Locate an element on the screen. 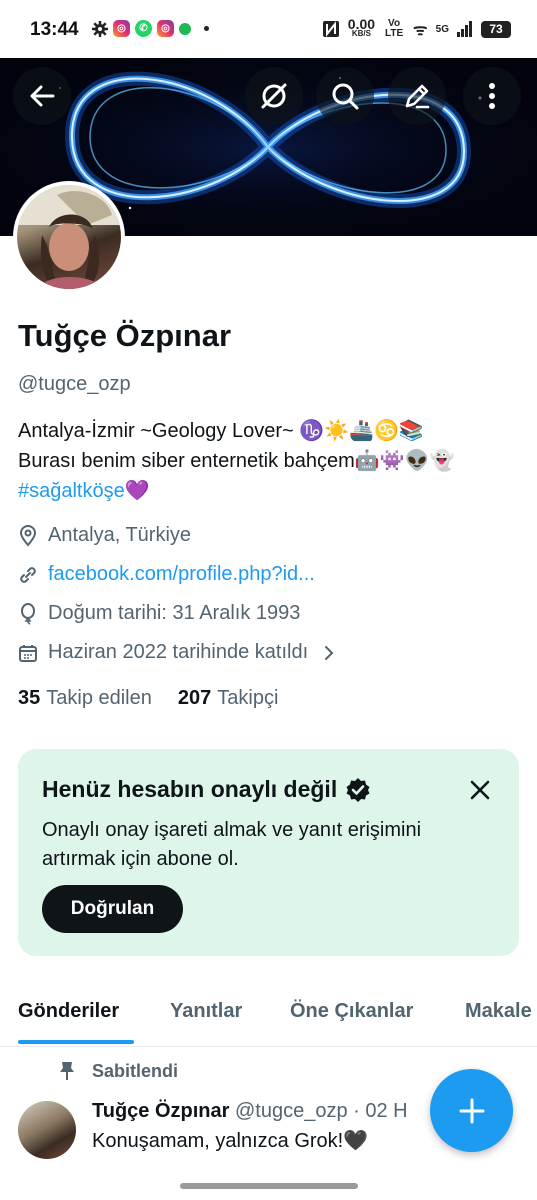 The height and width of the screenshot is (1200, 537). nfc-icon is located at coordinates (330, 29).